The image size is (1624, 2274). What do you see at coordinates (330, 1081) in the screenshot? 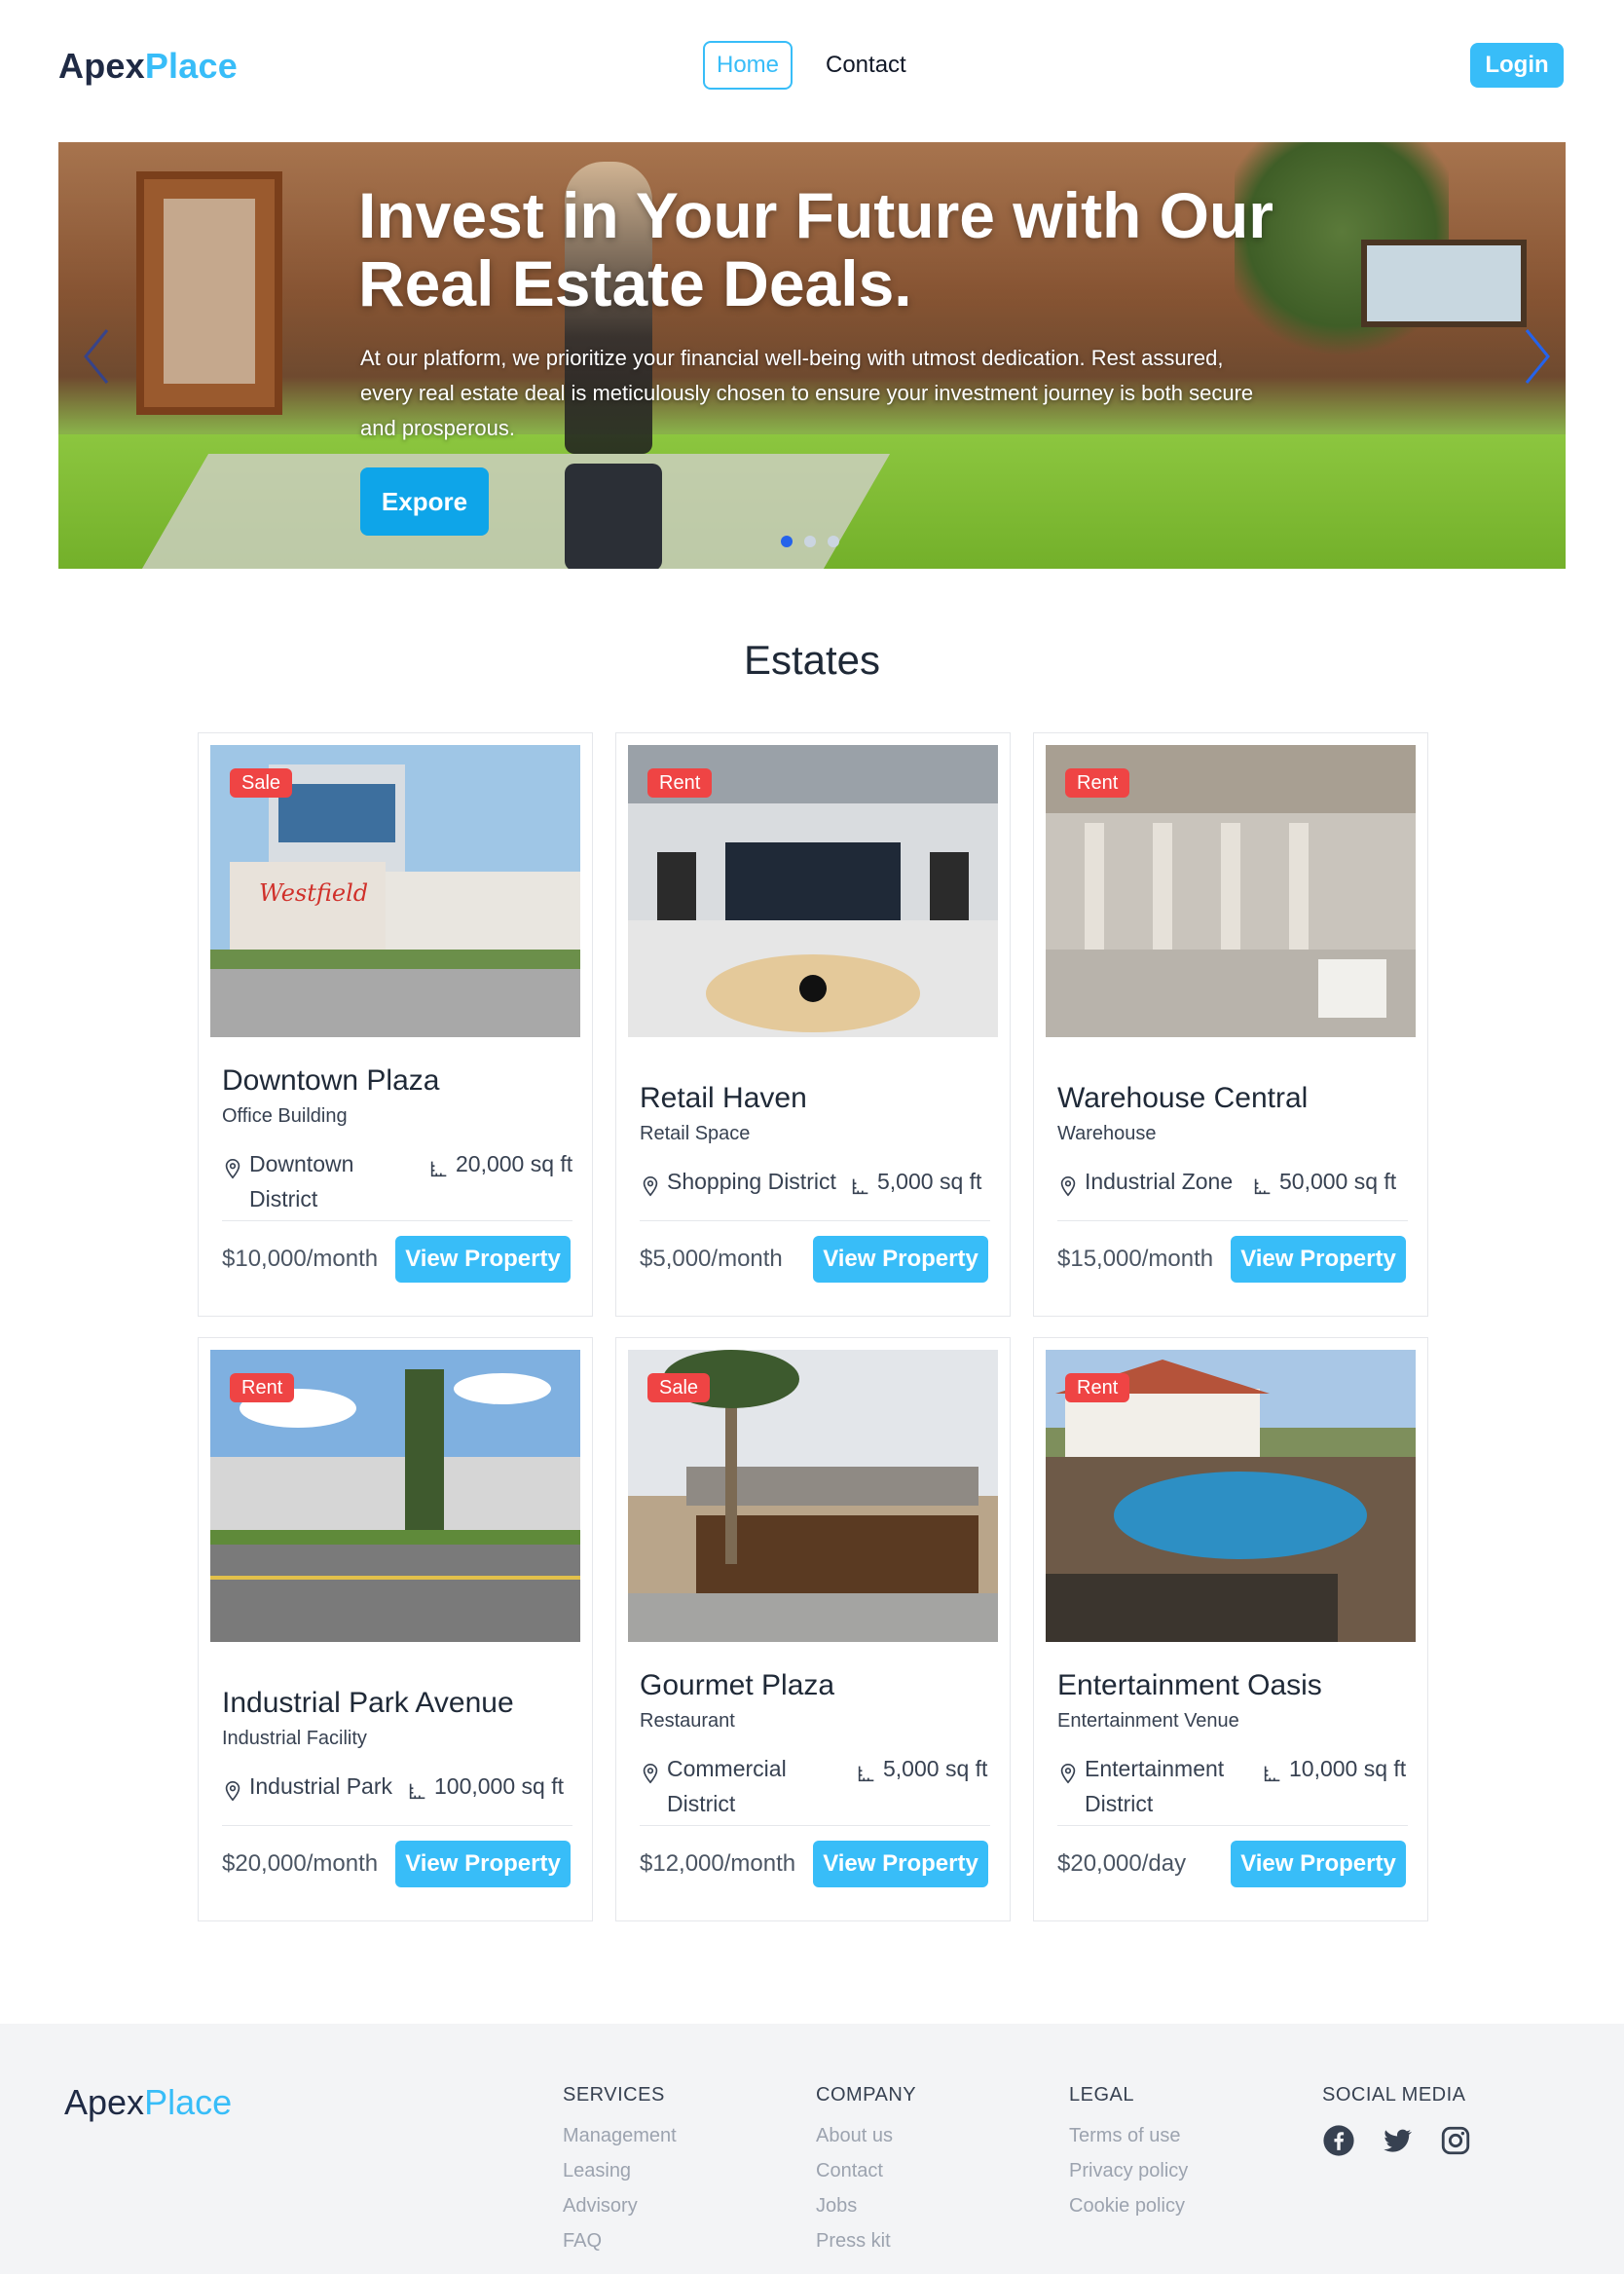
I see `property-name: Downtown Plaza` at bounding box center [330, 1081].